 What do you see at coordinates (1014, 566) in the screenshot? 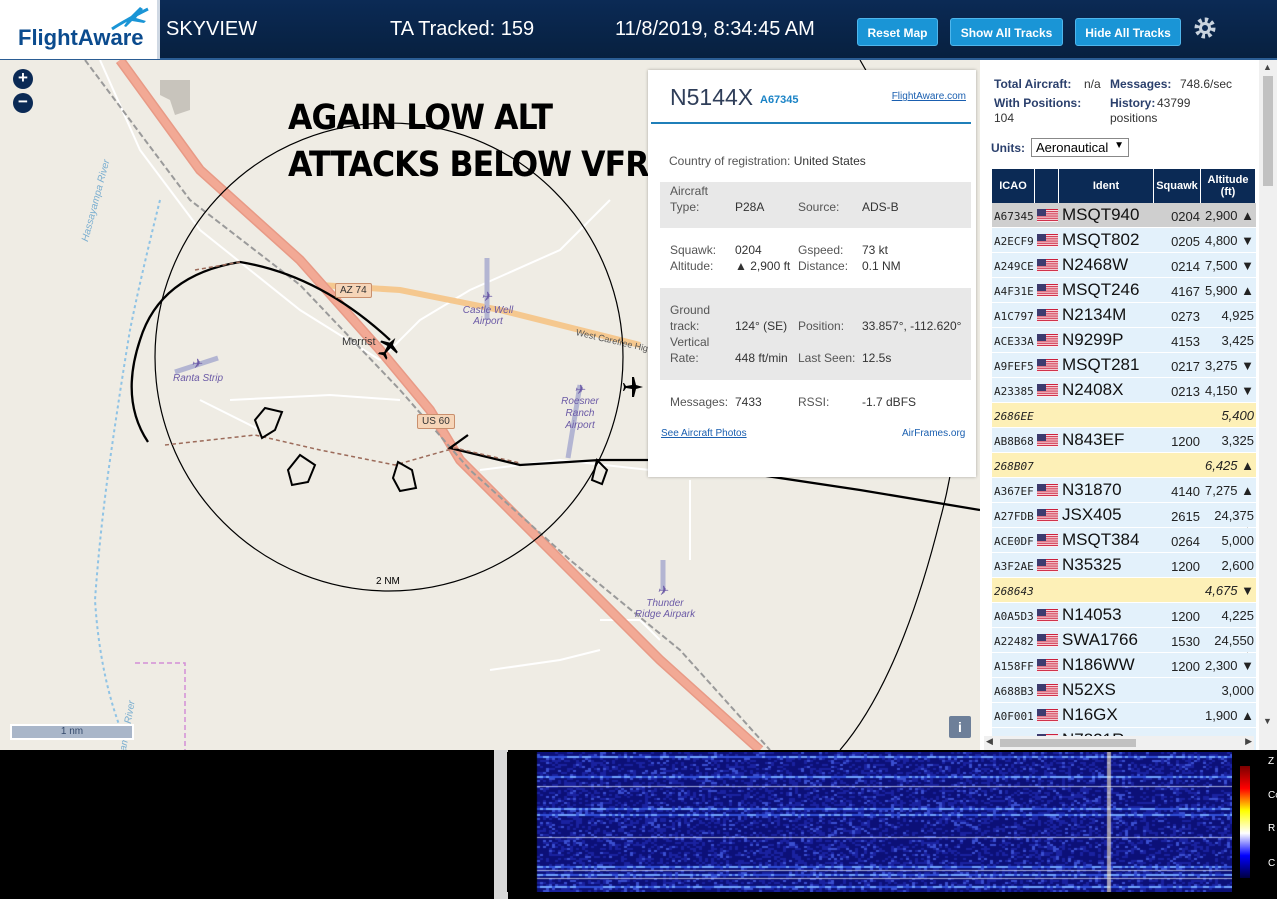
I see `cell-icao: A3F2AE` at bounding box center [1014, 566].